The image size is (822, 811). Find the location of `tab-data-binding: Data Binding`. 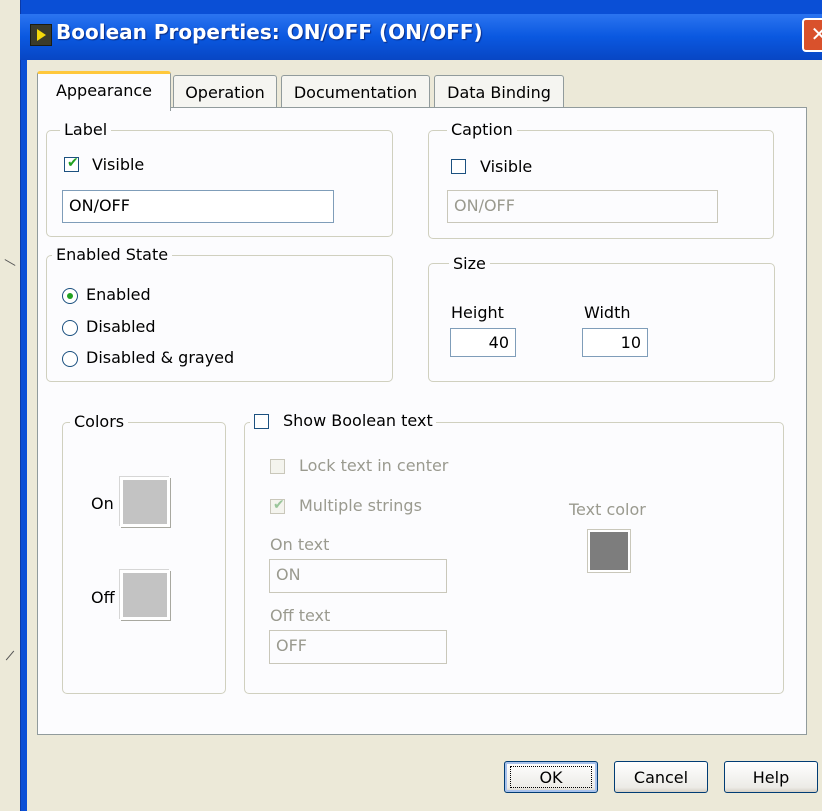

tab-data-binding: Data Binding is located at coordinates (499, 91).